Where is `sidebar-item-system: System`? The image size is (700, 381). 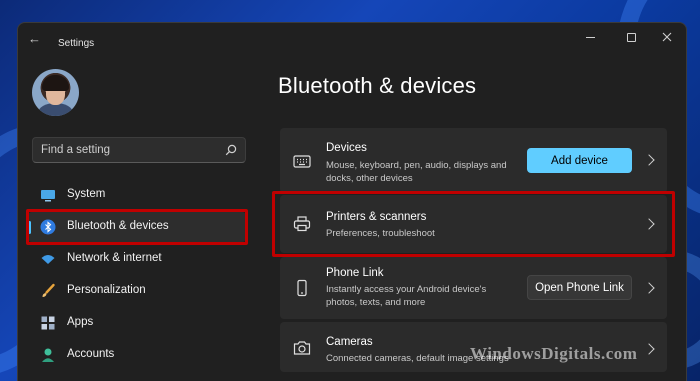
sidebar-item-system: System is located at coordinates (137, 195).